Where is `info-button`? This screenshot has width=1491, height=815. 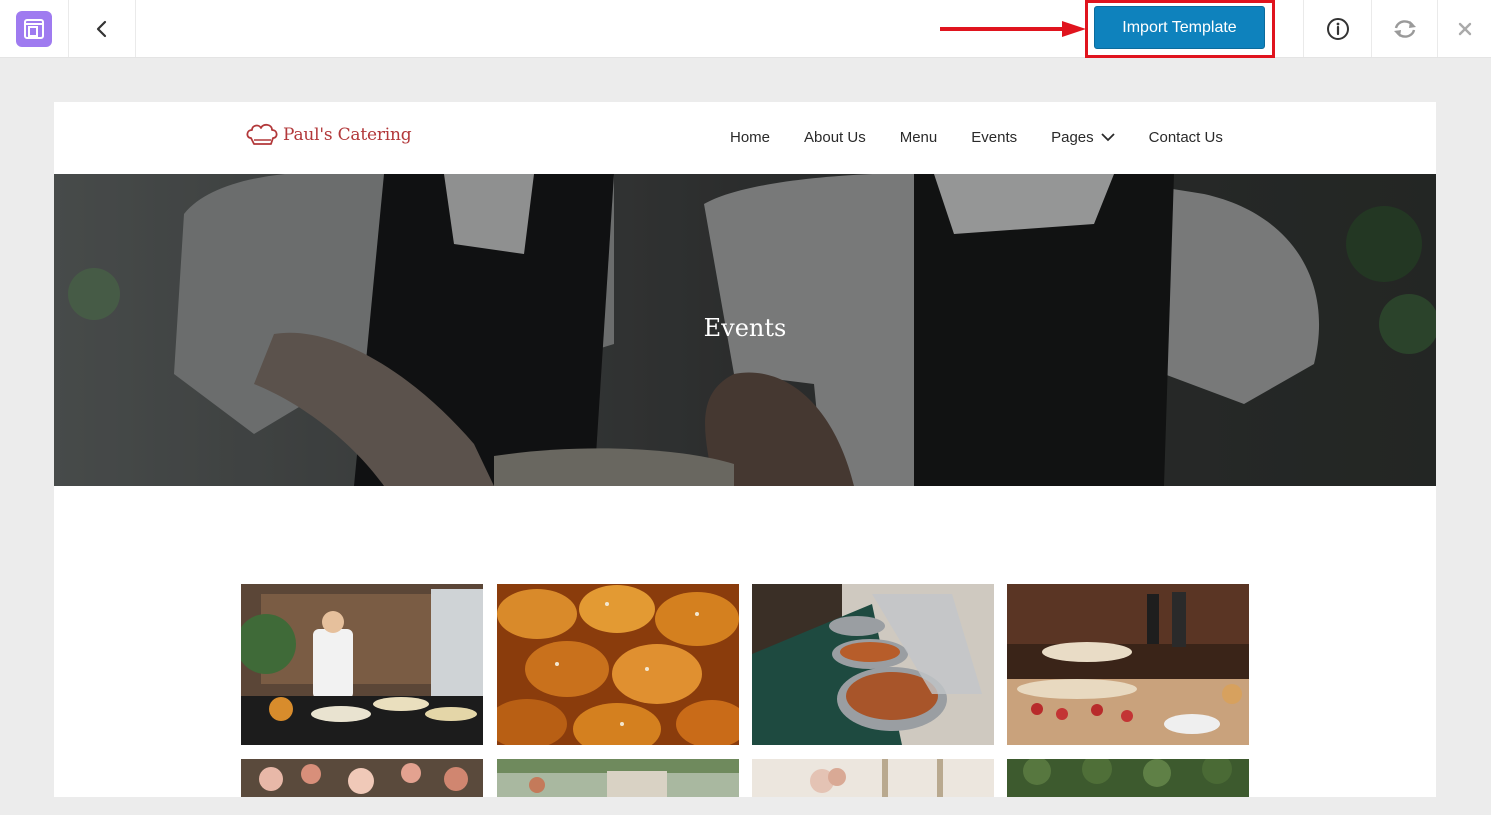
info-button is located at coordinates (1337, 28).